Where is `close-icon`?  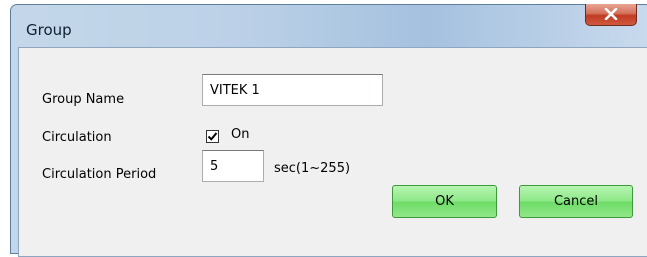 close-icon is located at coordinates (611, 14).